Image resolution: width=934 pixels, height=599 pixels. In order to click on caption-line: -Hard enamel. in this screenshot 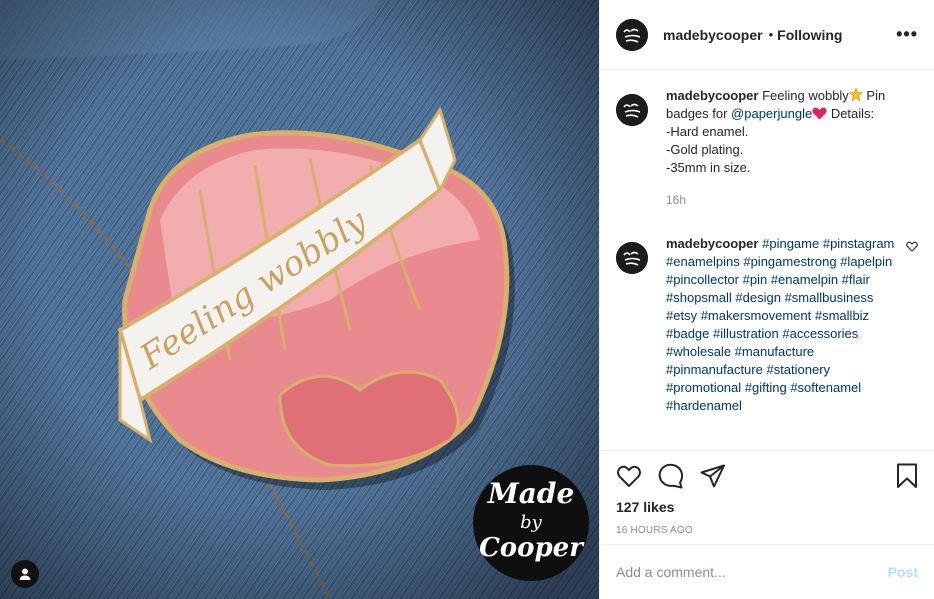, I will do `click(707, 131)`.